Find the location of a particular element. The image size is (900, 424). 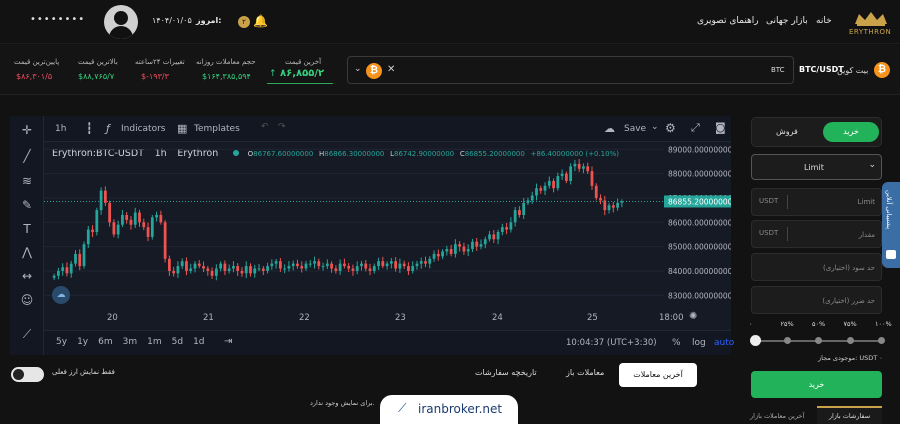

emoji-icon: ☺ is located at coordinates (27, 300).